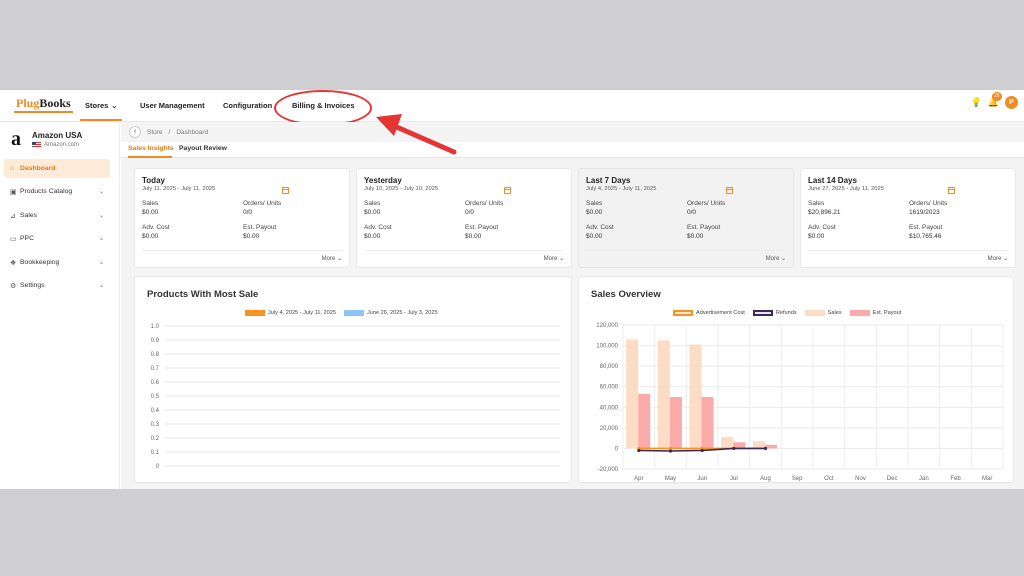  I want to click on x-tick-label: Aug, so click(765, 479).